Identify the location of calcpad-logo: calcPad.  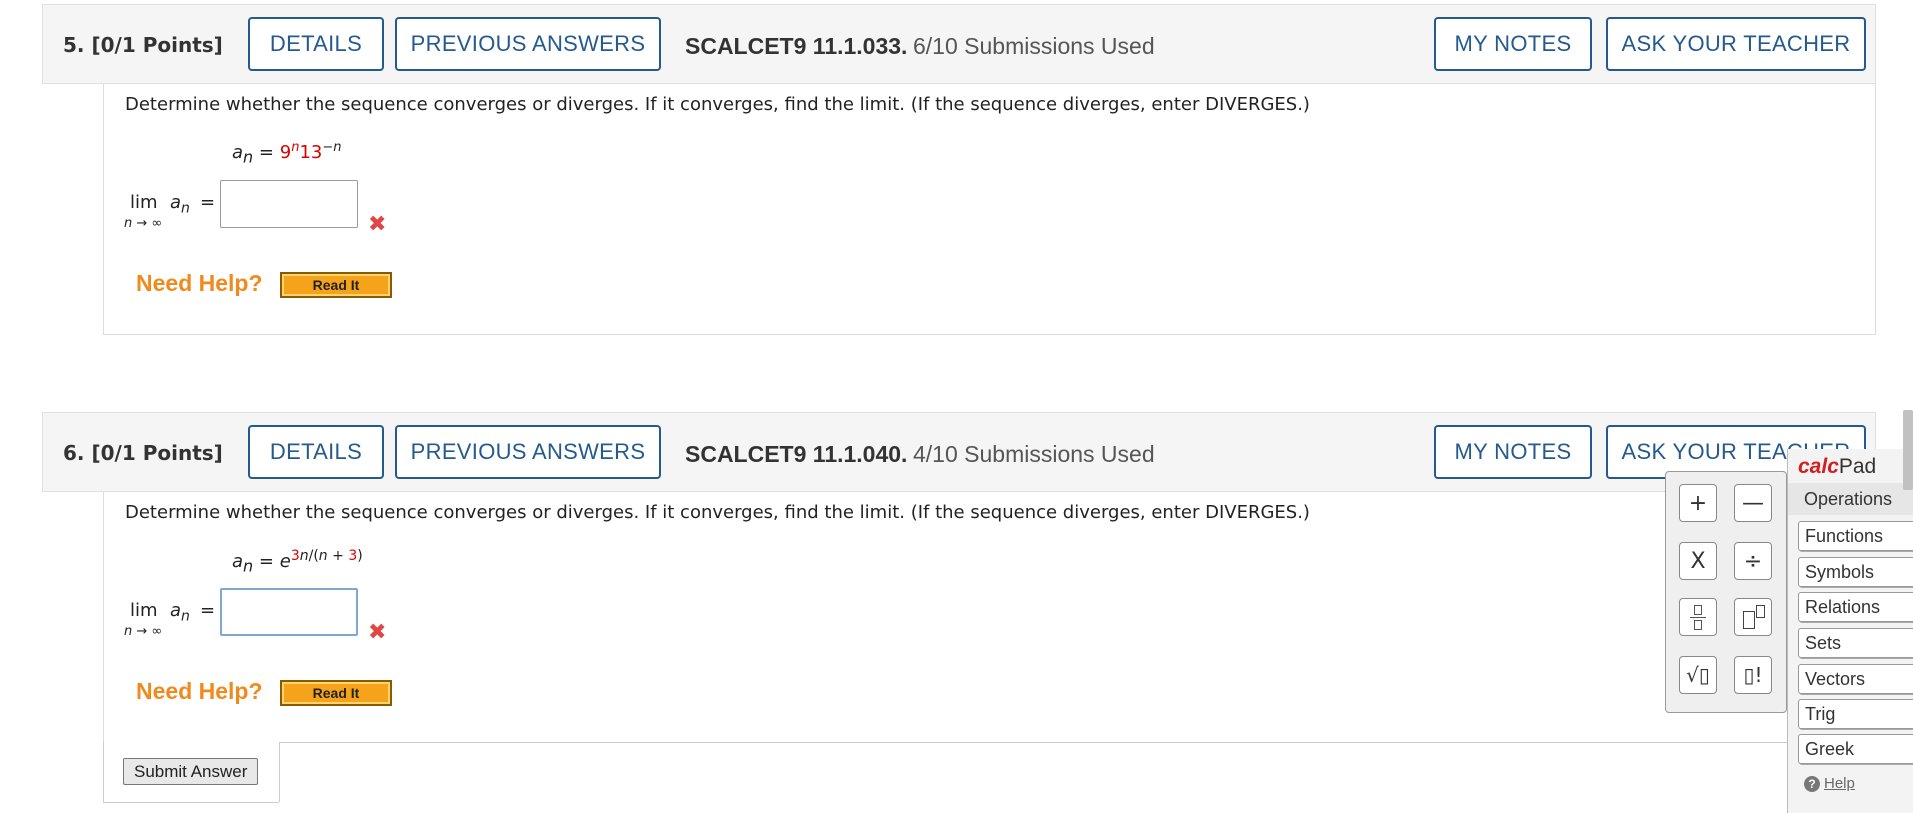
(1837, 466).